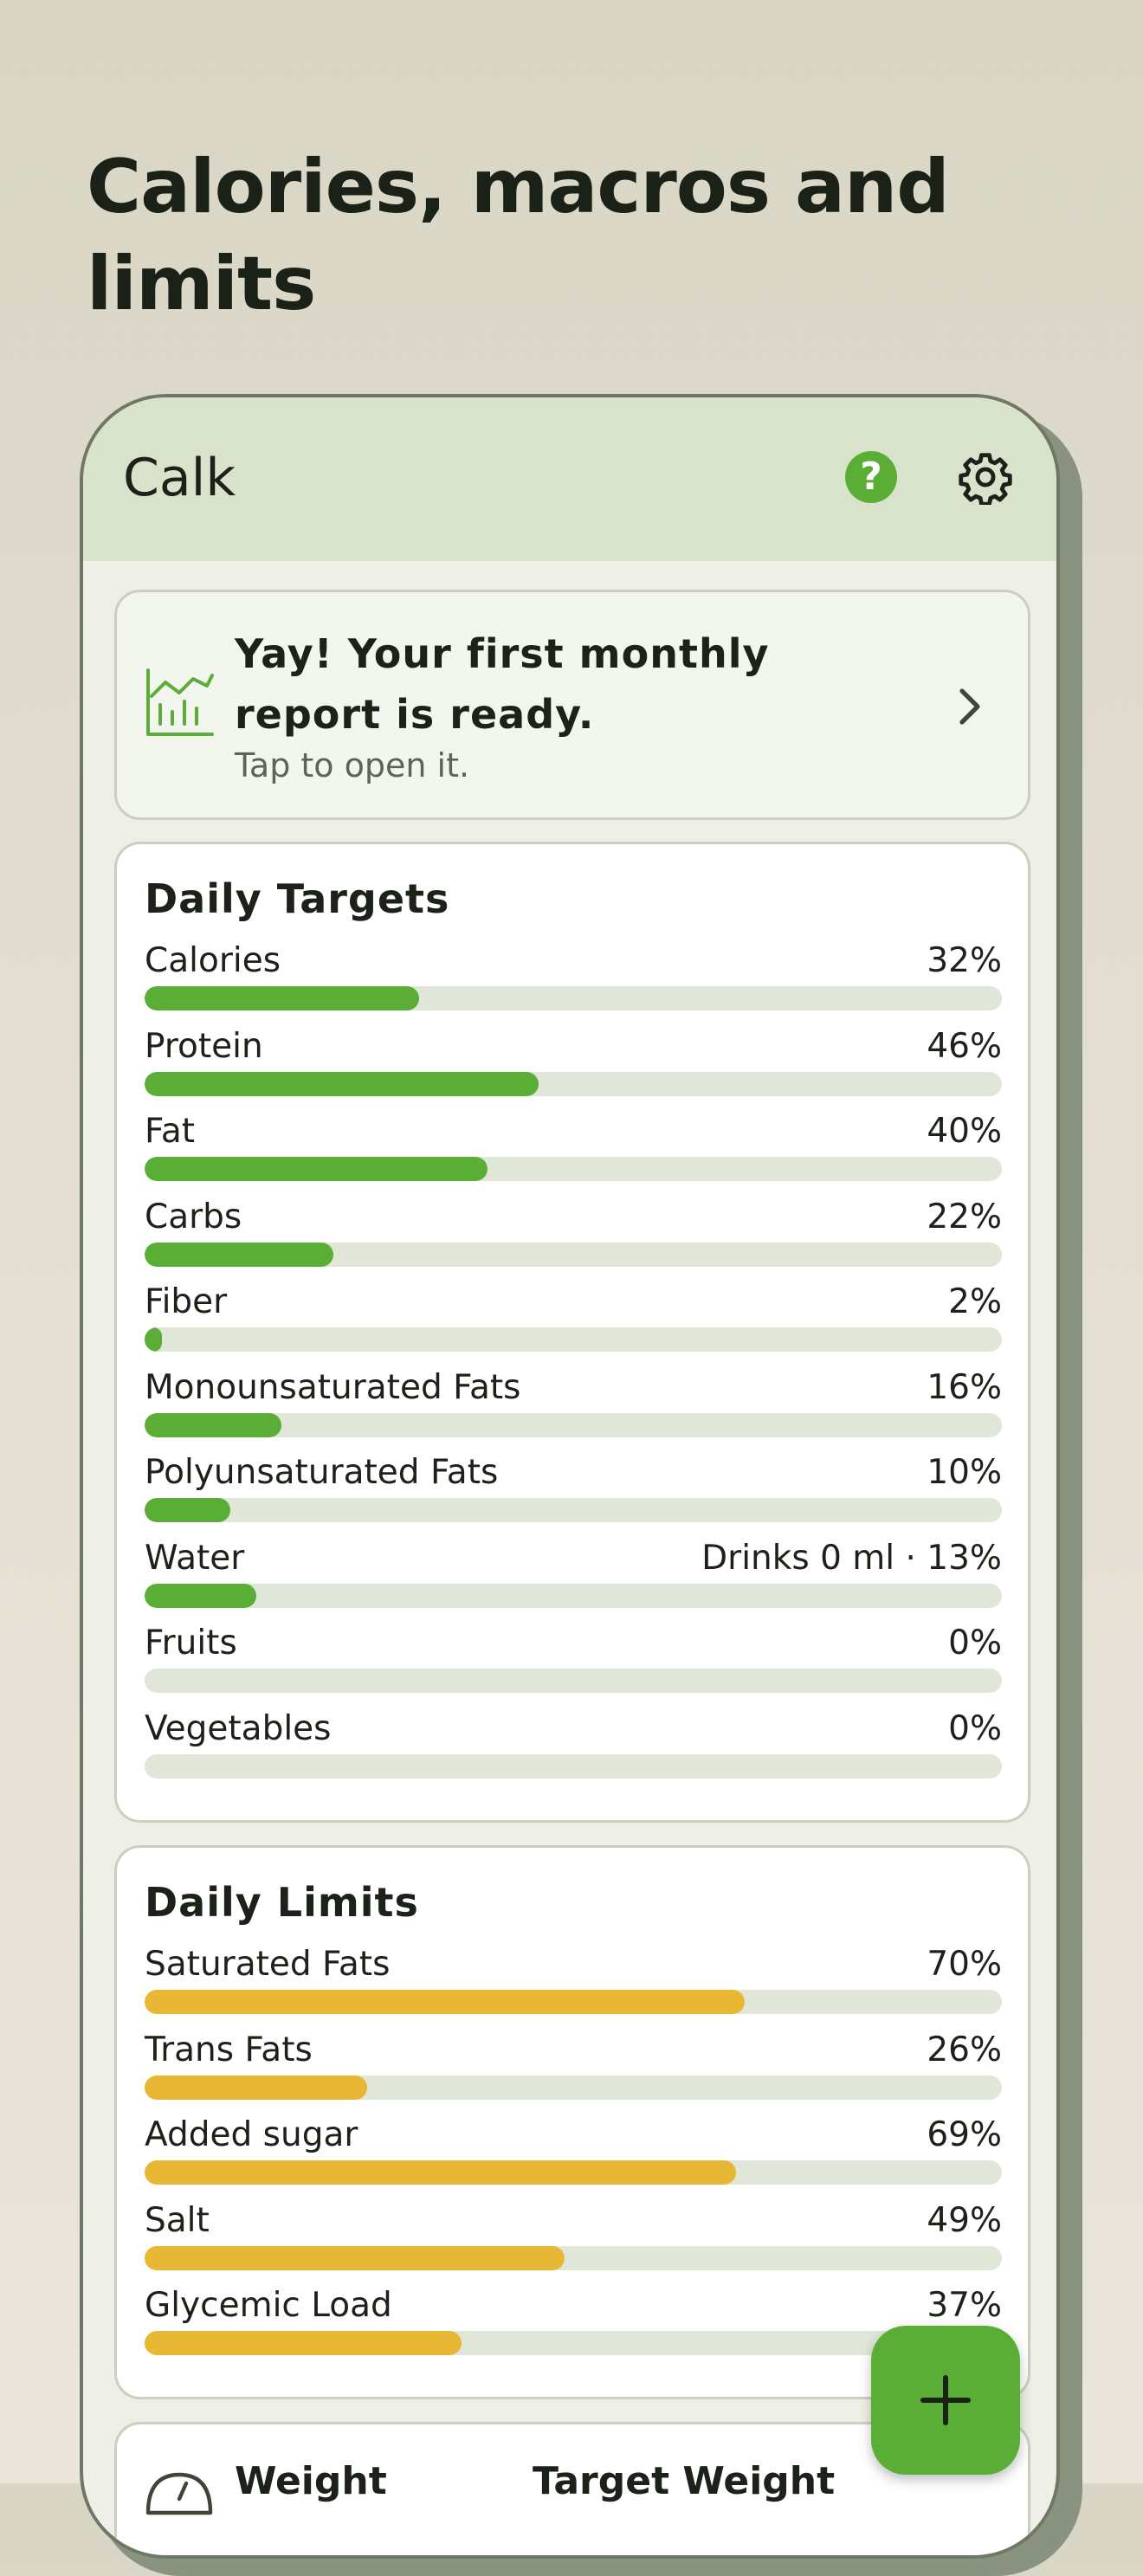 The width and height of the screenshot is (1143, 2576). Describe the element at coordinates (322, 1472) in the screenshot. I see `target-row-label: Polyunsaturated Fats` at that location.